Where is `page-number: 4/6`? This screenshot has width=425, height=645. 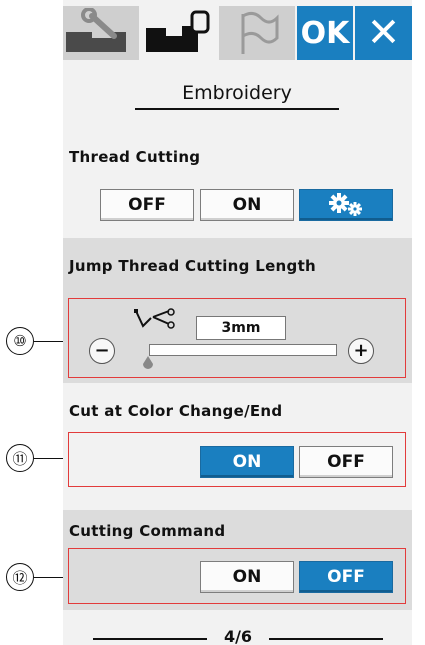
page-number: 4/6 is located at coordinates (238, 636).